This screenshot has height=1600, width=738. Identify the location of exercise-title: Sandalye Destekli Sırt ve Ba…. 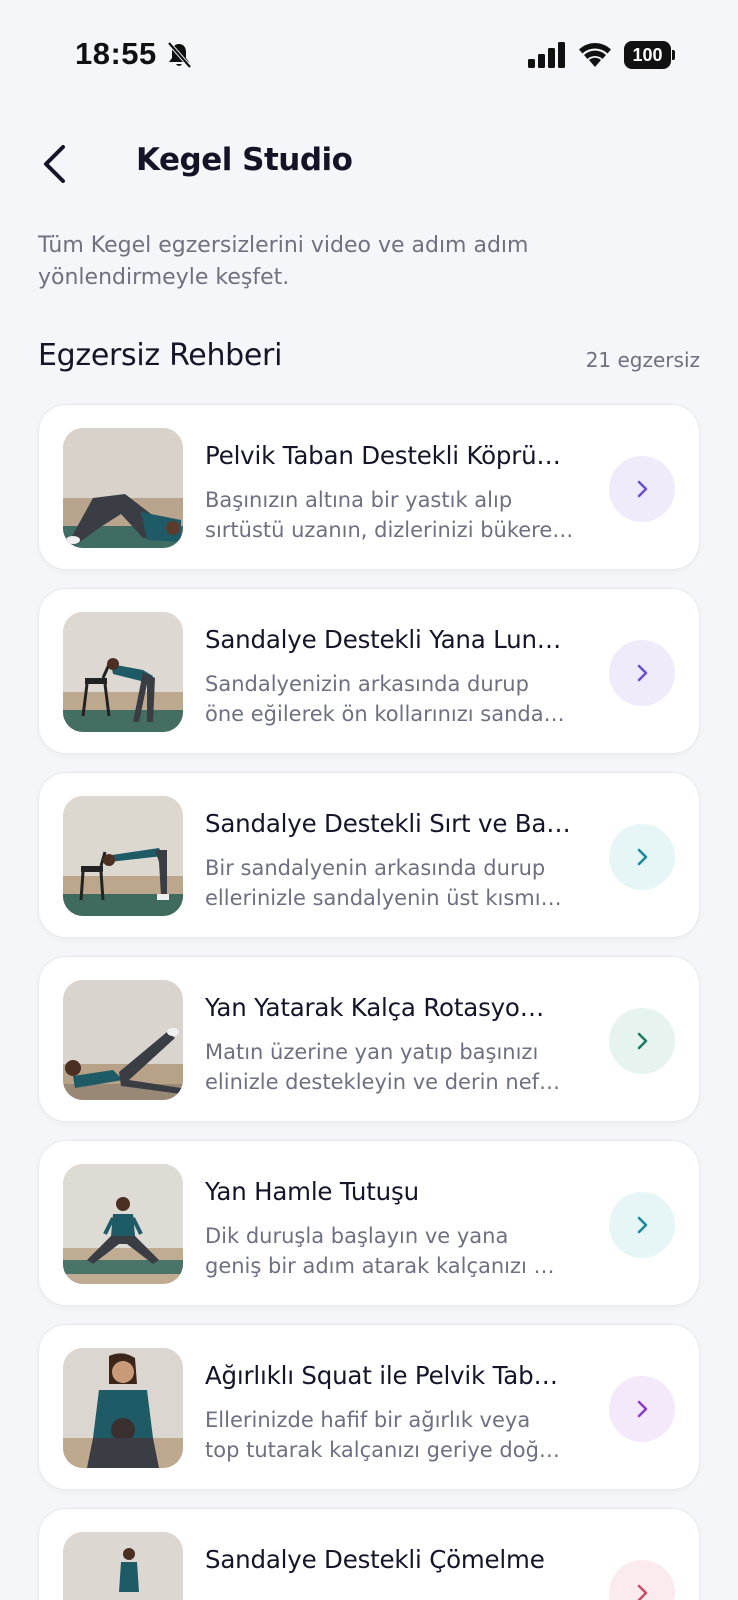
(388, 823).